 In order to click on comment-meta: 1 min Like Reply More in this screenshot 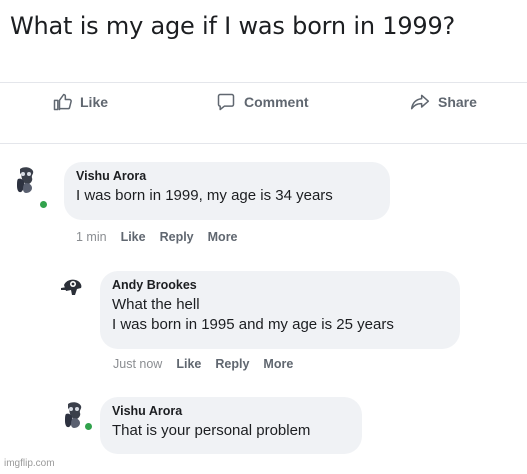, I will do `click(157, 237)`.